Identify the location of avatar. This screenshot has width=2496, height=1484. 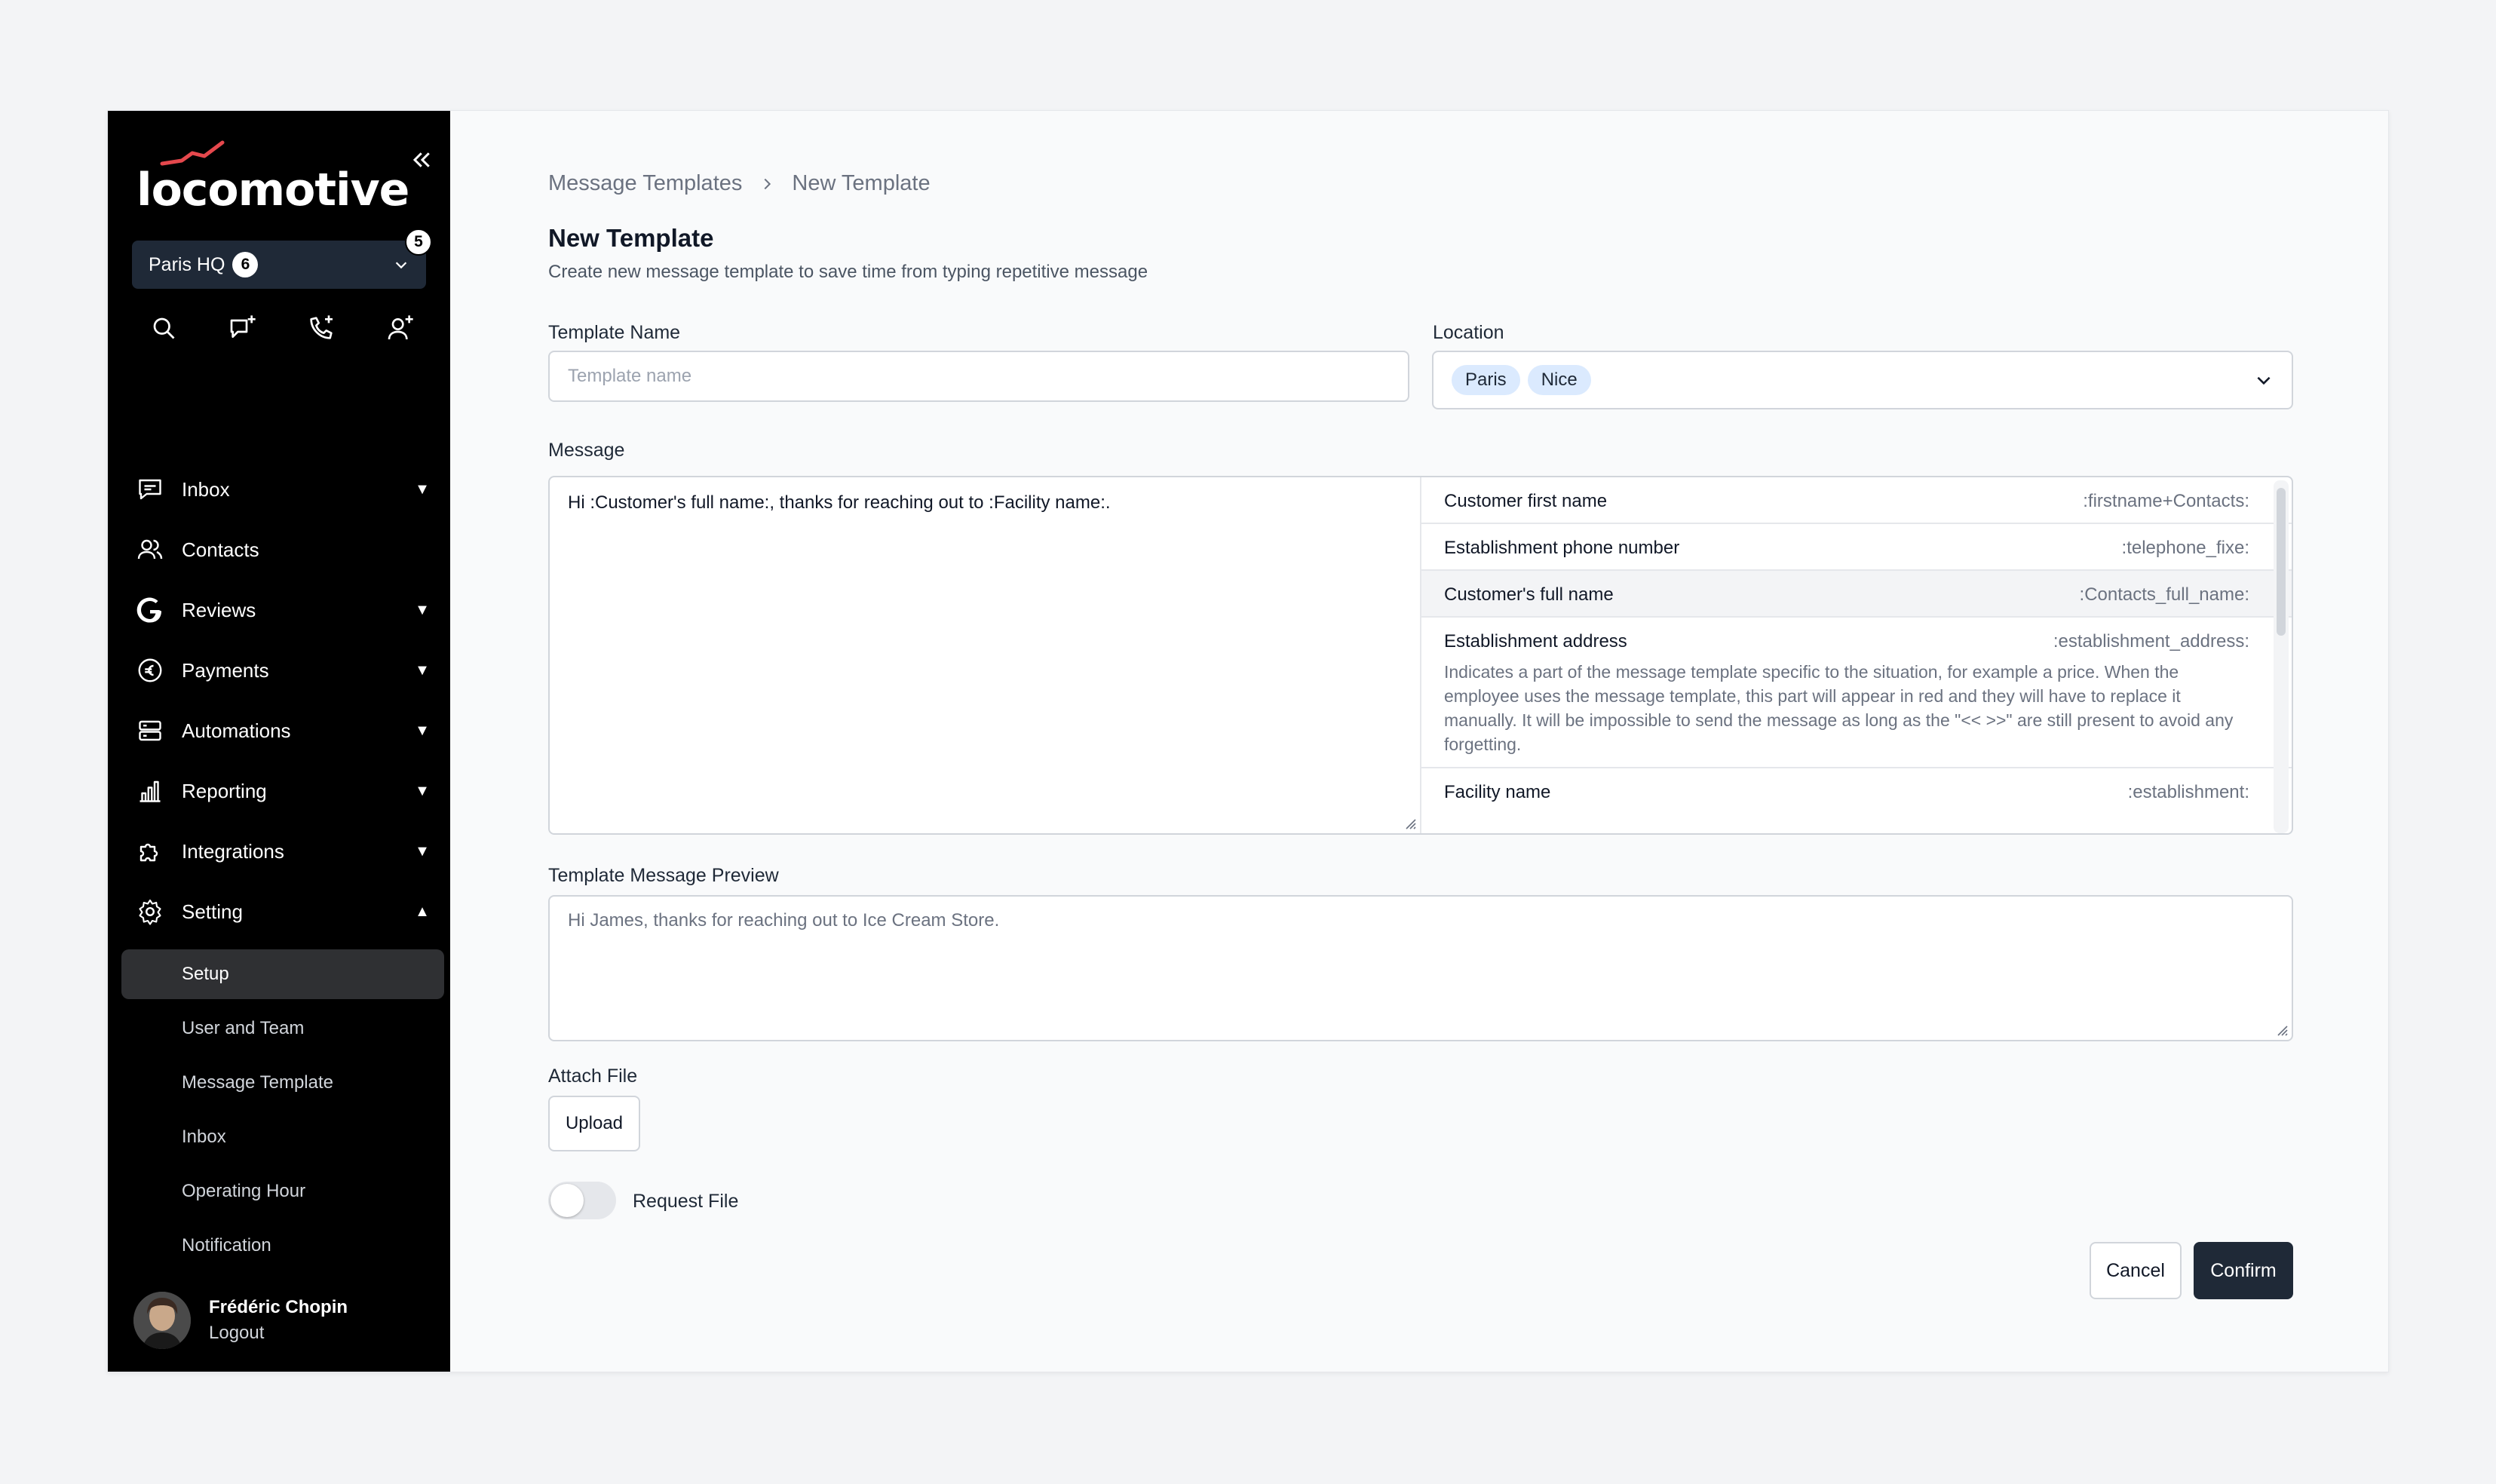
(162, 1320).